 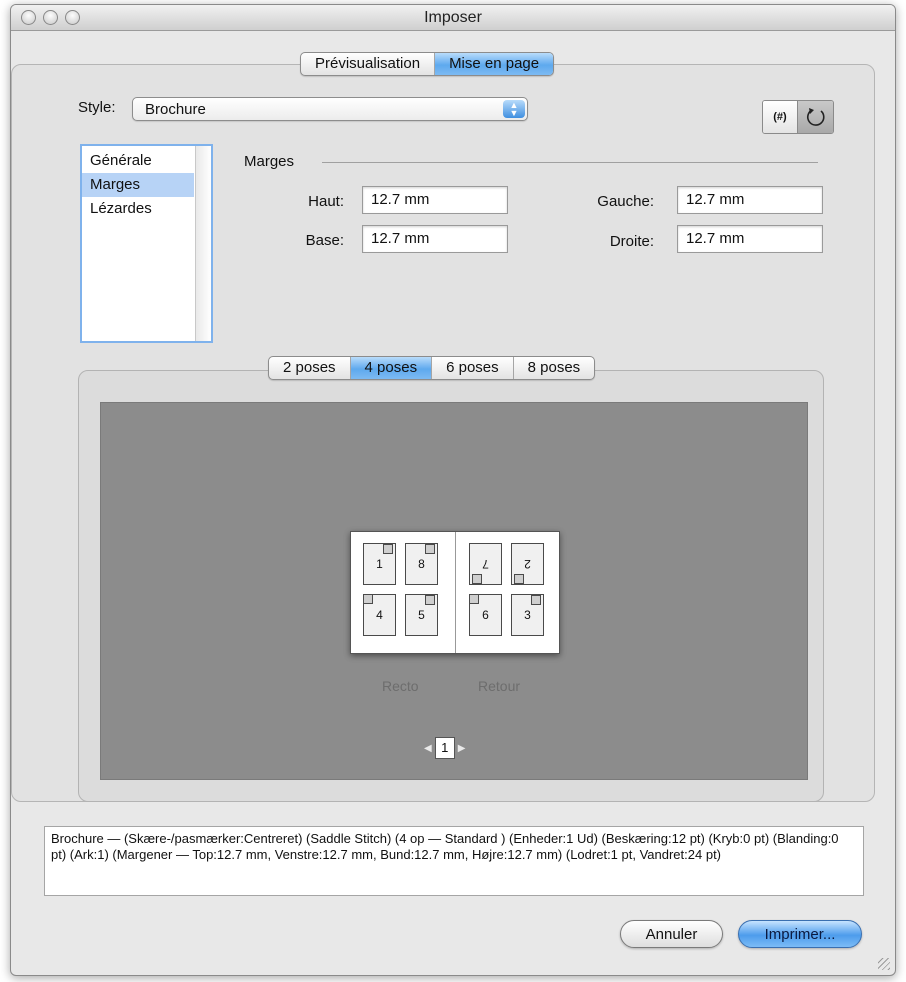 I want to click on sheet-fold-line, so click(x=455, y=592).